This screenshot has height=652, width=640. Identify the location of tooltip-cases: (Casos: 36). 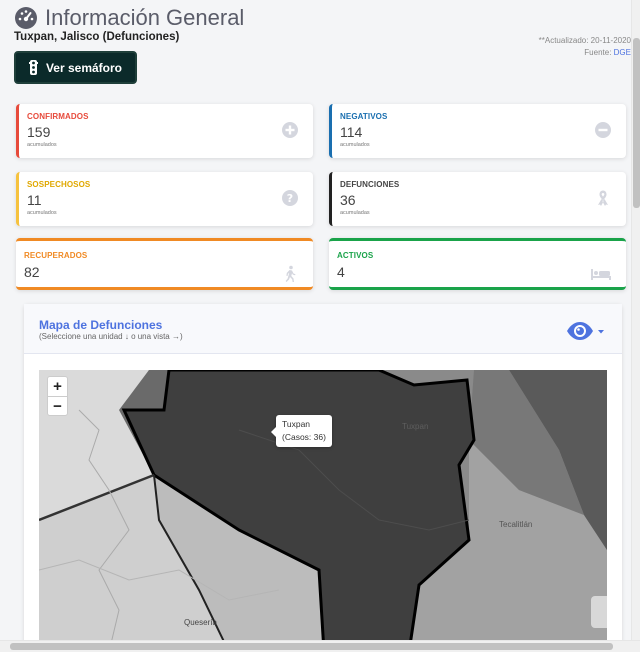
(304, 437).